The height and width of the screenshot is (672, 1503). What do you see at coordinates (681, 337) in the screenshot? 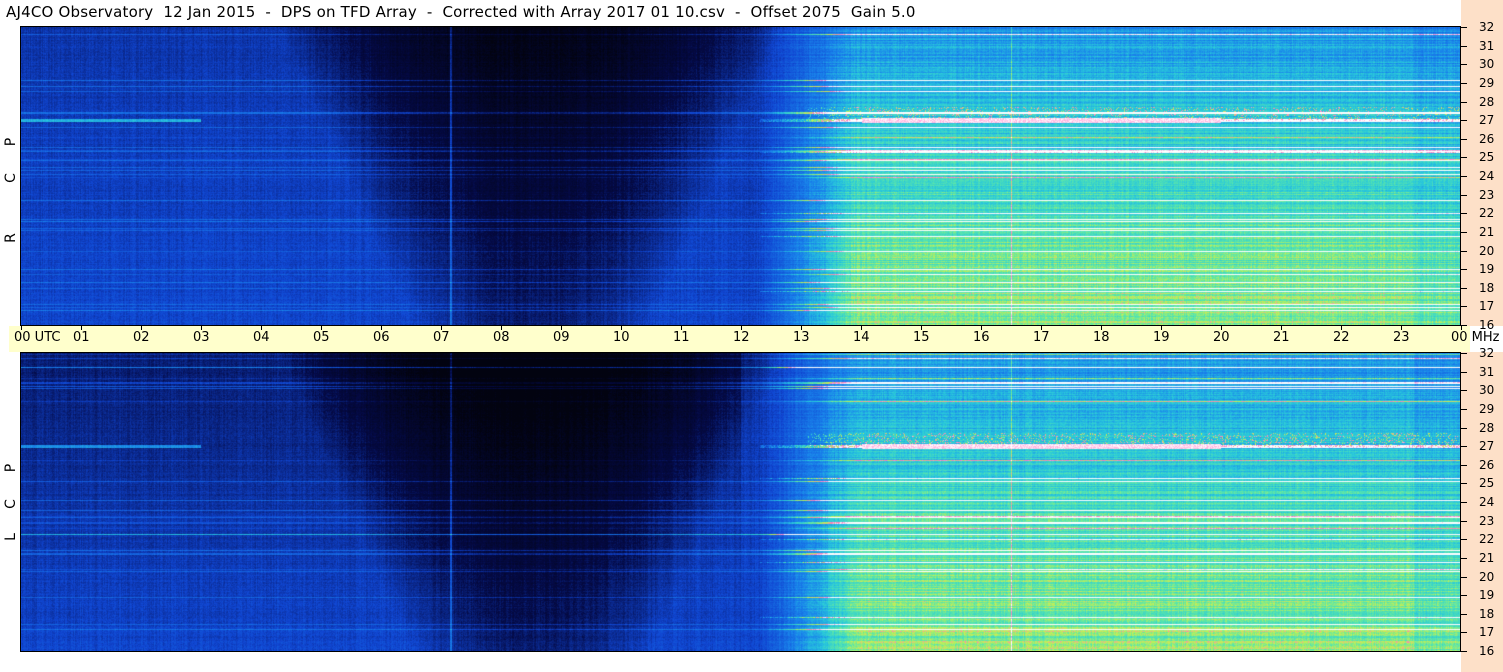
I see `time-tick-label: 11` at bounding box center [681, 337].